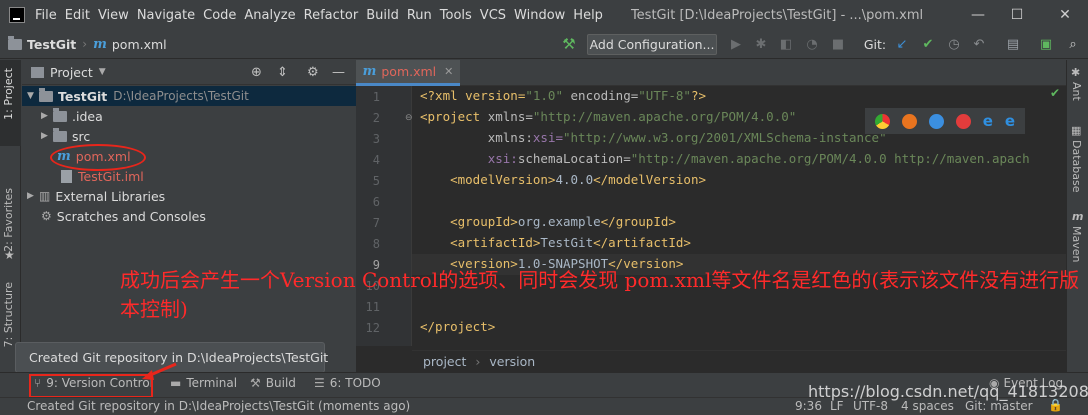 This screenshot has height=415, width=1088. I want to click on menu-help: Help, so click(588, 15).